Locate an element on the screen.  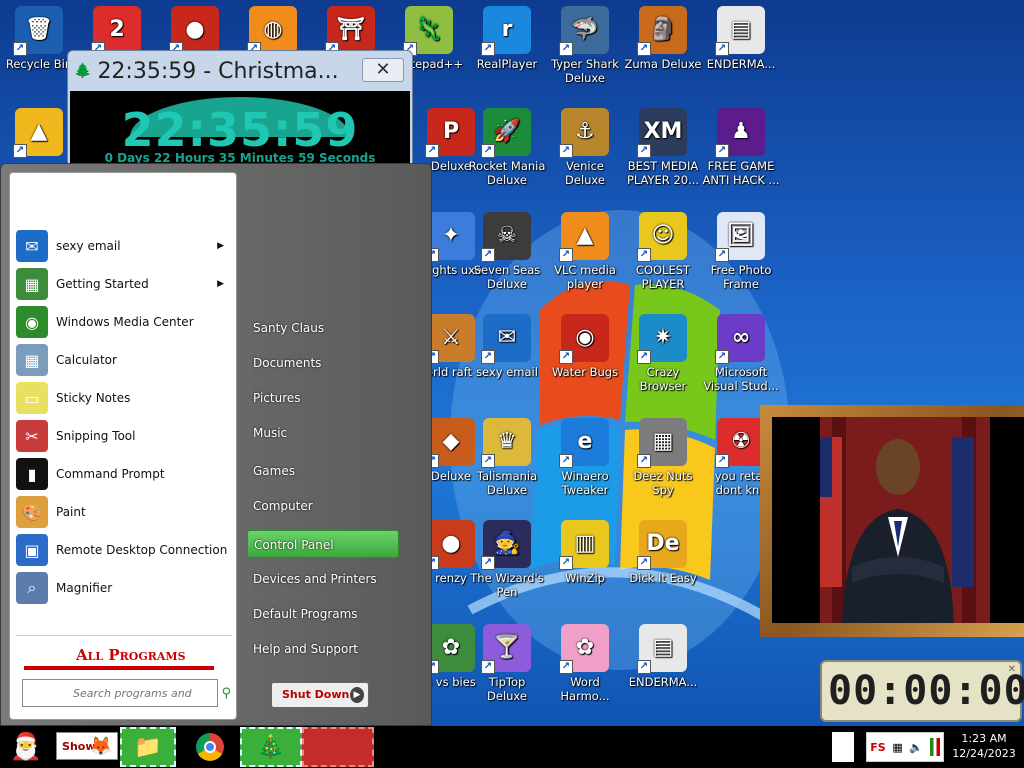
desktop-icon-label: sexy email is located at coordinates (507, 372).